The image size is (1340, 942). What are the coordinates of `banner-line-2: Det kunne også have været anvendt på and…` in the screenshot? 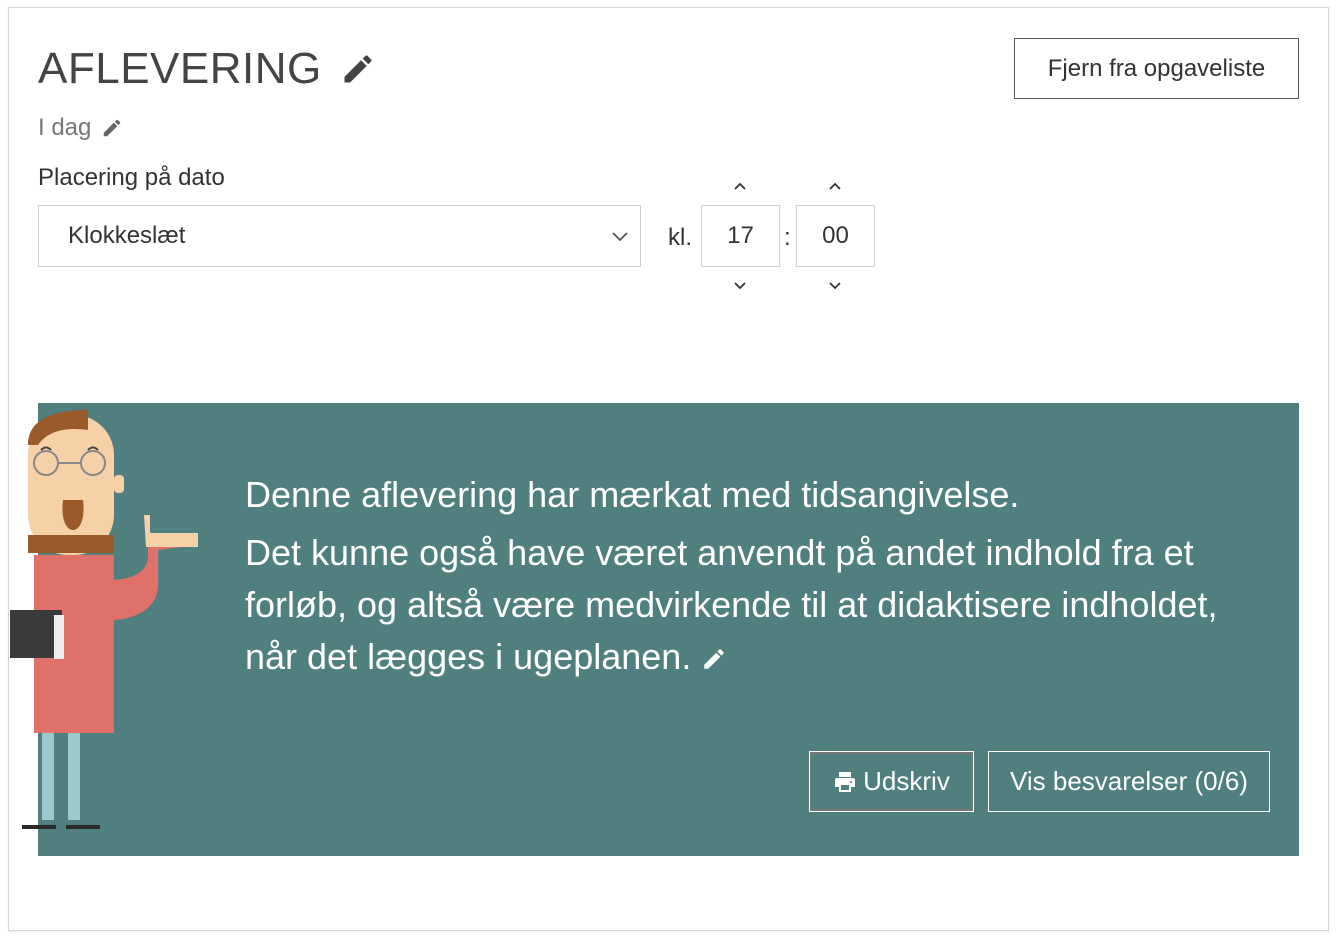 It's located at (750, 605).